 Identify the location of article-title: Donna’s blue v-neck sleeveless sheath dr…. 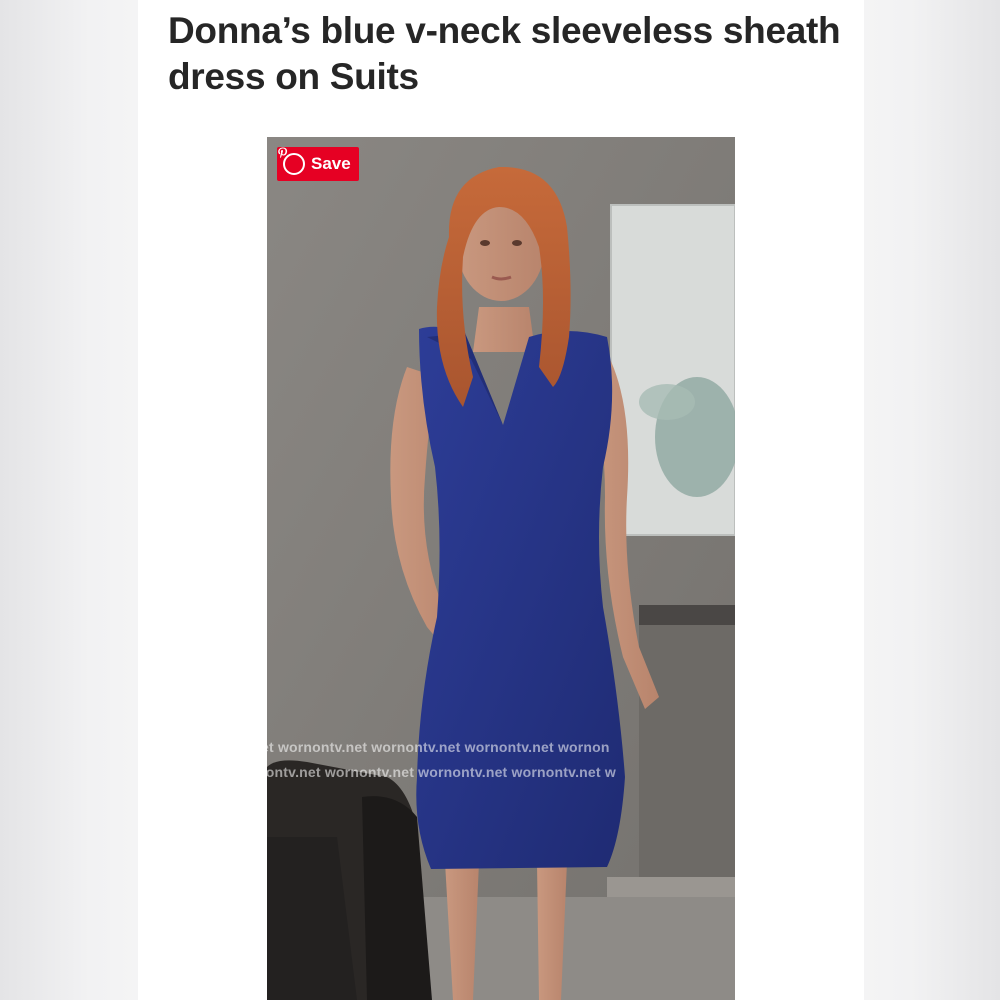
(504, 53).